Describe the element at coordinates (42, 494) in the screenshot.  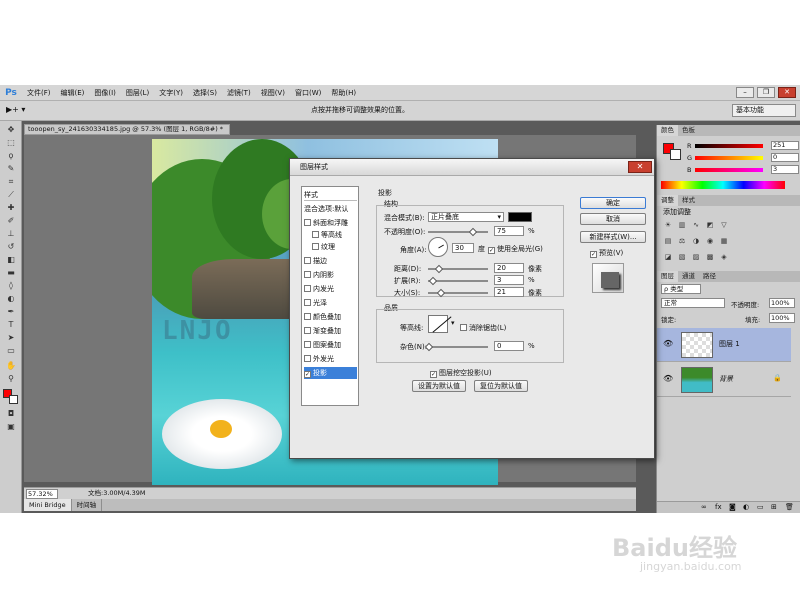
I see `zoom-level-field: 57.32%` at that location.